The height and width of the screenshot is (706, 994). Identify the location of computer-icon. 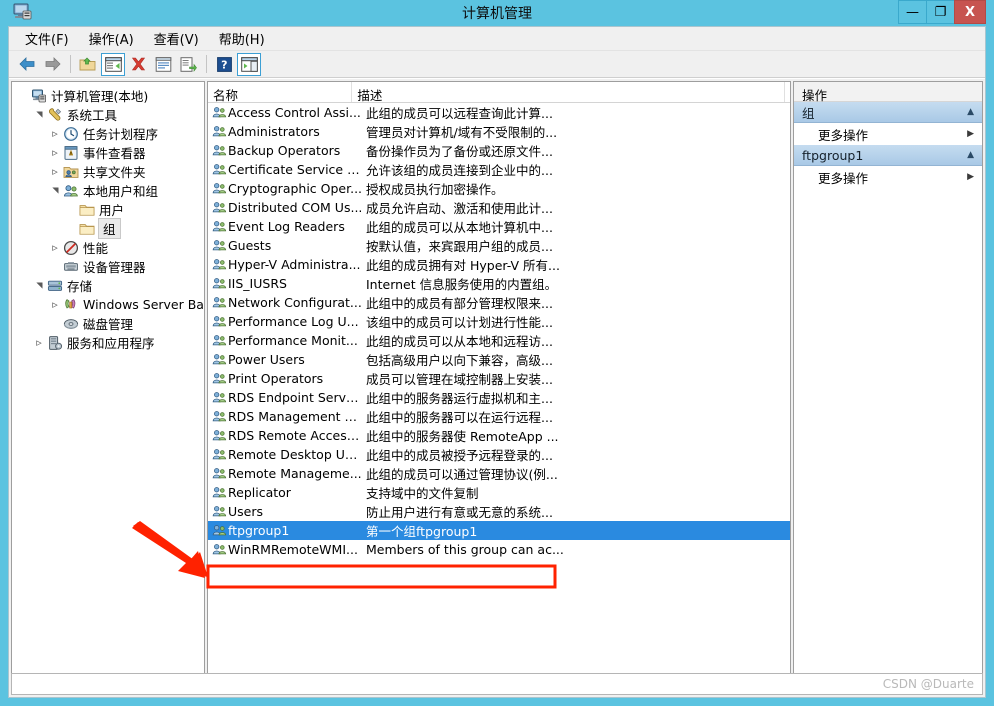
(39, 96).